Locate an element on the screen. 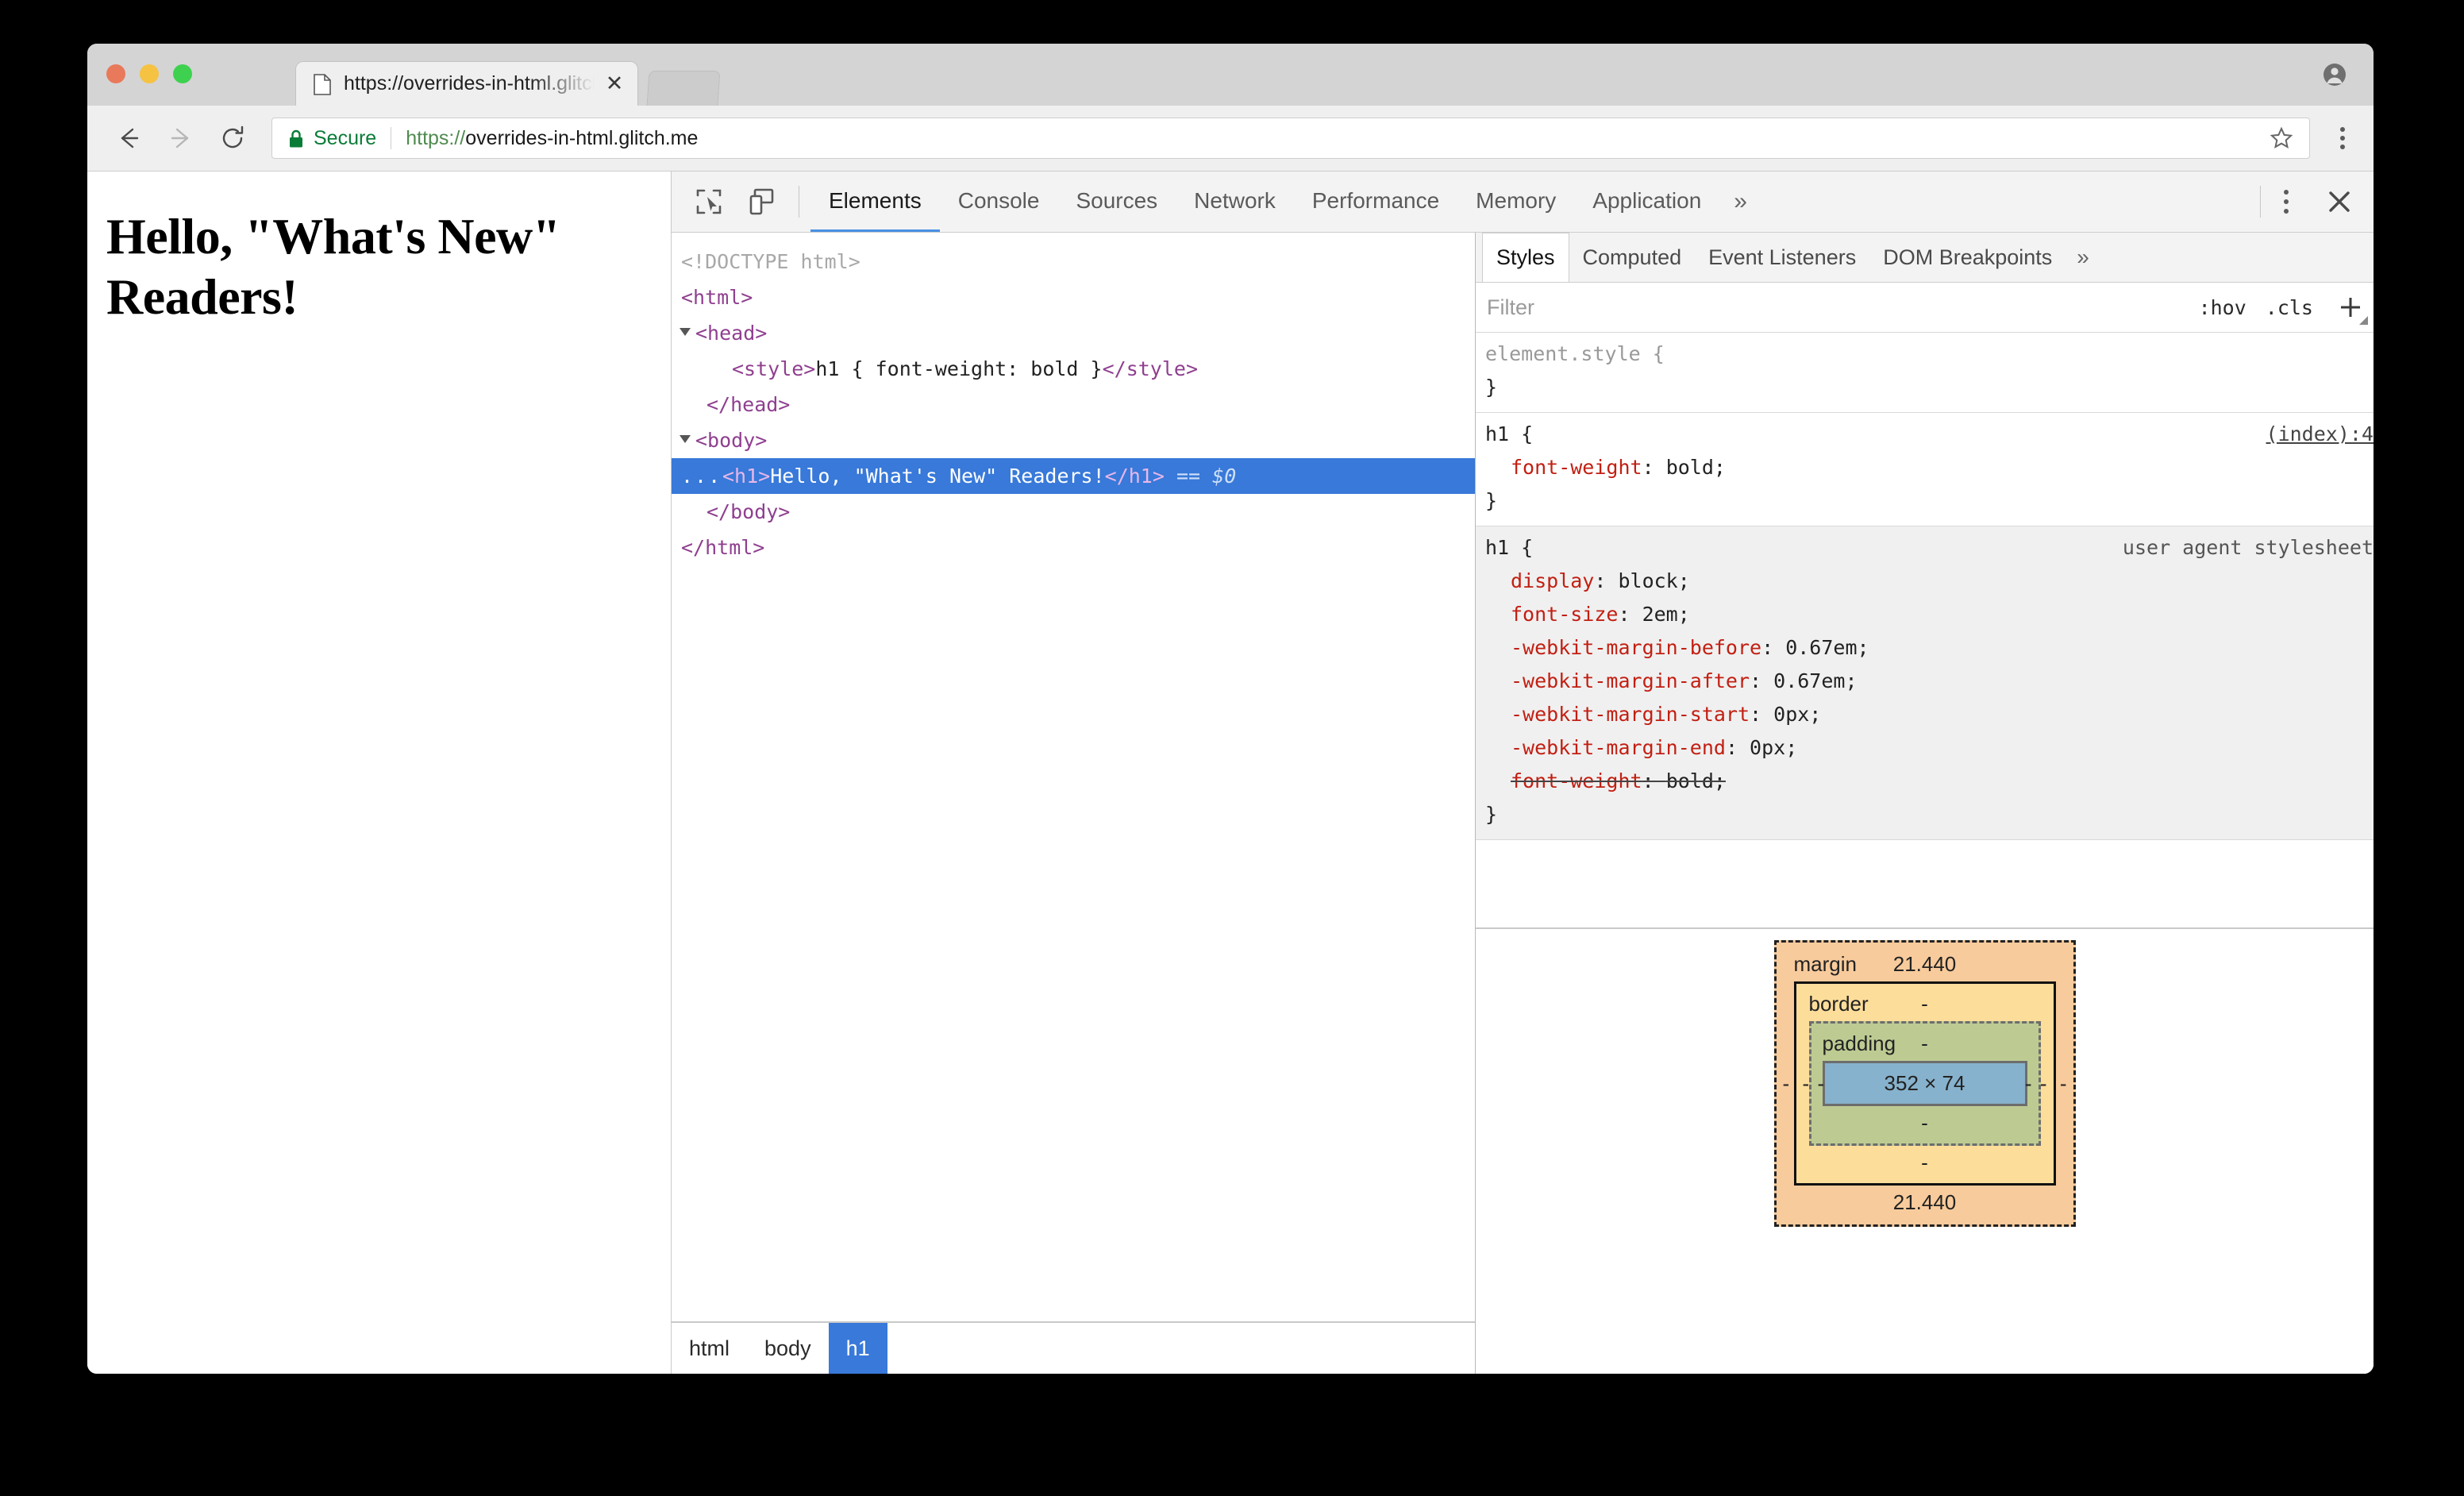 The width and height of the screenshot is (2464, 1496). tab-console: Console is located at coordinates (999, 202).